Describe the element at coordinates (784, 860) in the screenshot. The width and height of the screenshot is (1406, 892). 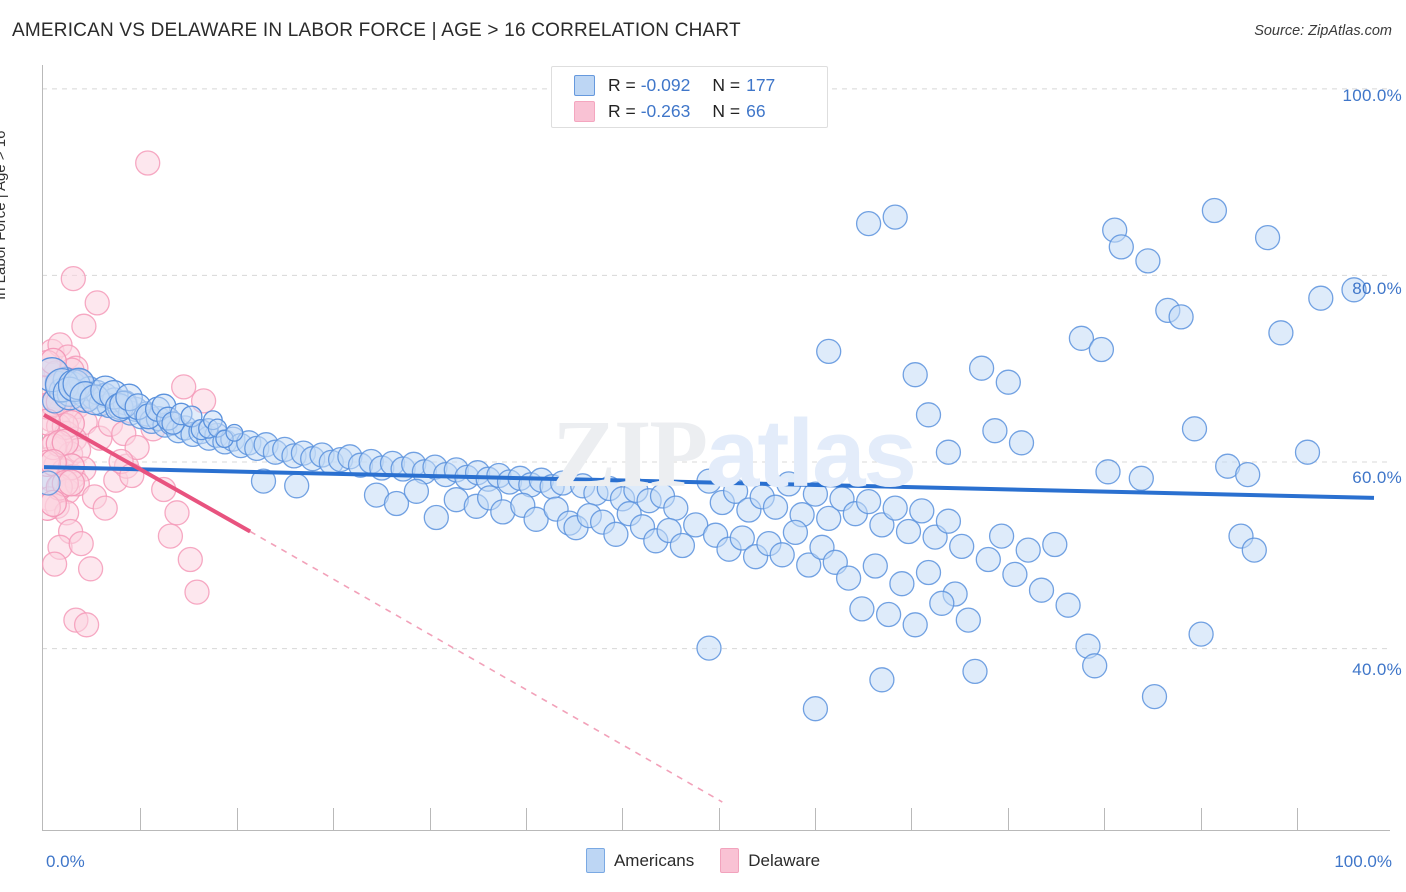
I see `legend-label-delaware: Delaware` at that location.